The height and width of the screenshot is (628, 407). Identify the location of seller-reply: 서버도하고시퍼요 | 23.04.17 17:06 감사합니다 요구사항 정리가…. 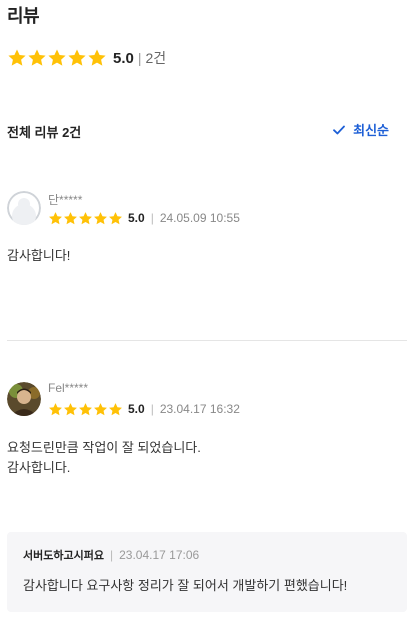
(207, 572).